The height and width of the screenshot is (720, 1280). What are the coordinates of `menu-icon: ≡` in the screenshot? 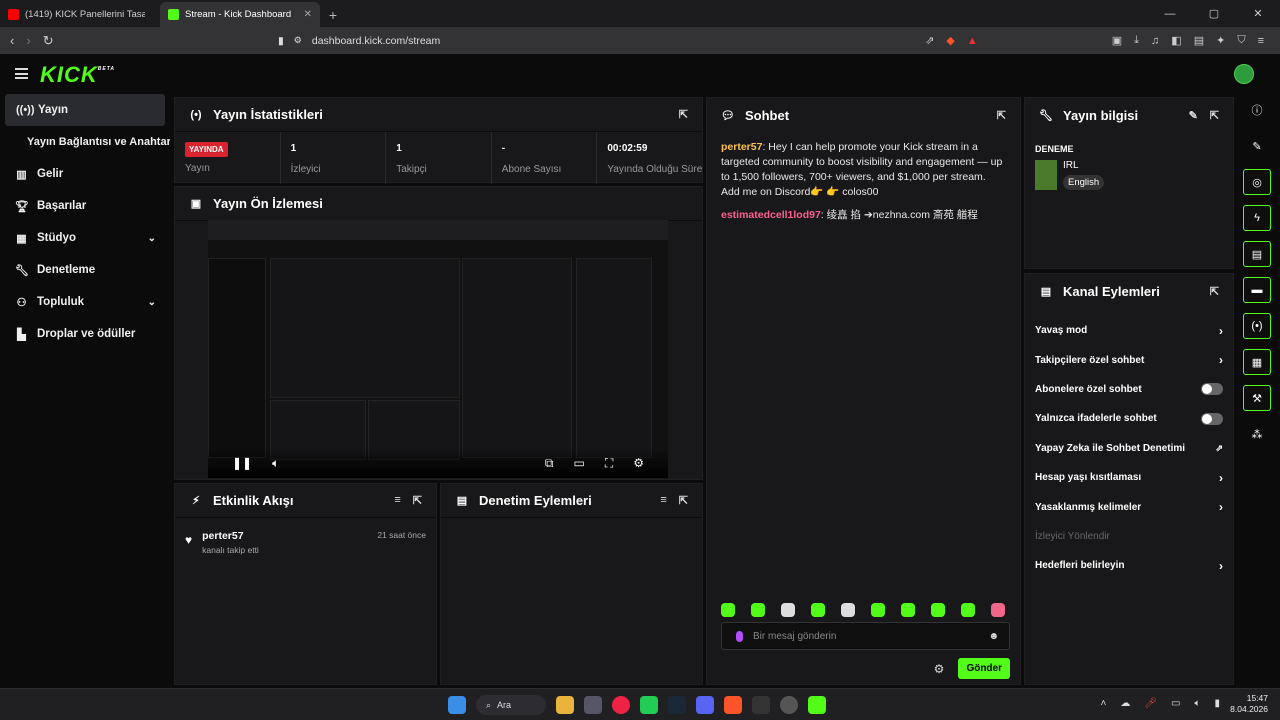 It's located at (1261, 41).